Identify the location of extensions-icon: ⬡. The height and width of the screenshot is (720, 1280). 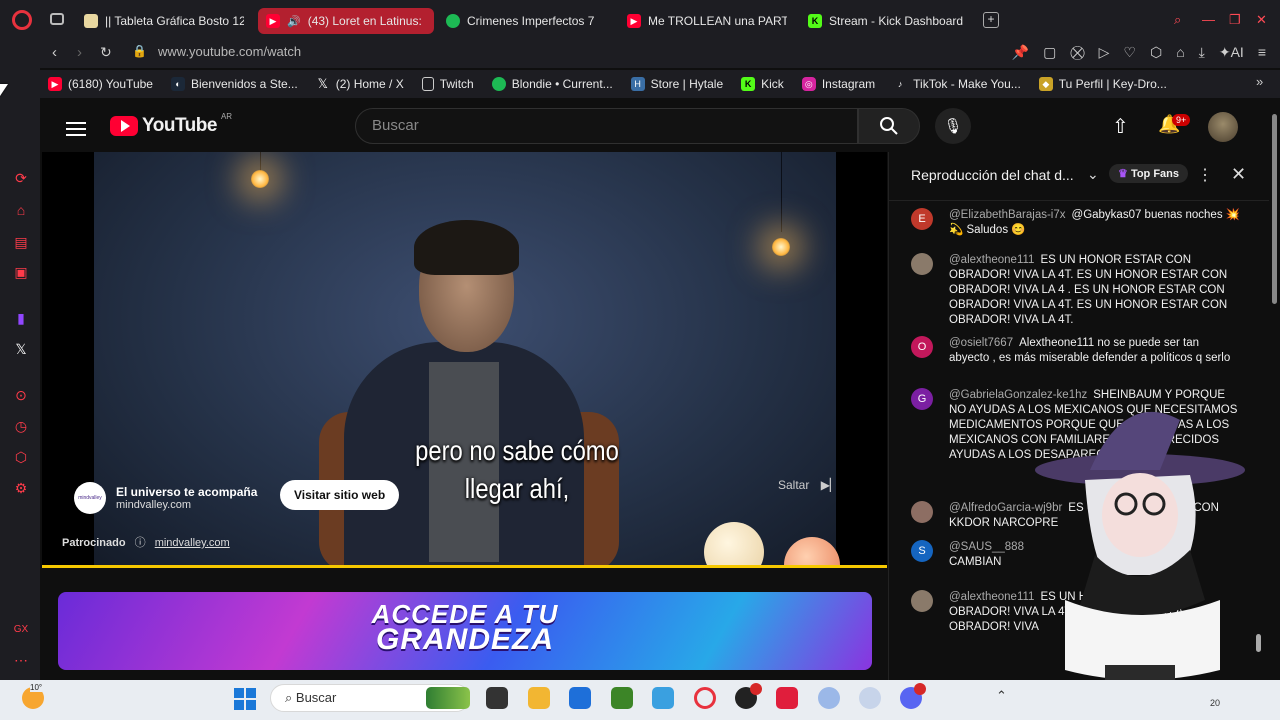
(1156, 52).